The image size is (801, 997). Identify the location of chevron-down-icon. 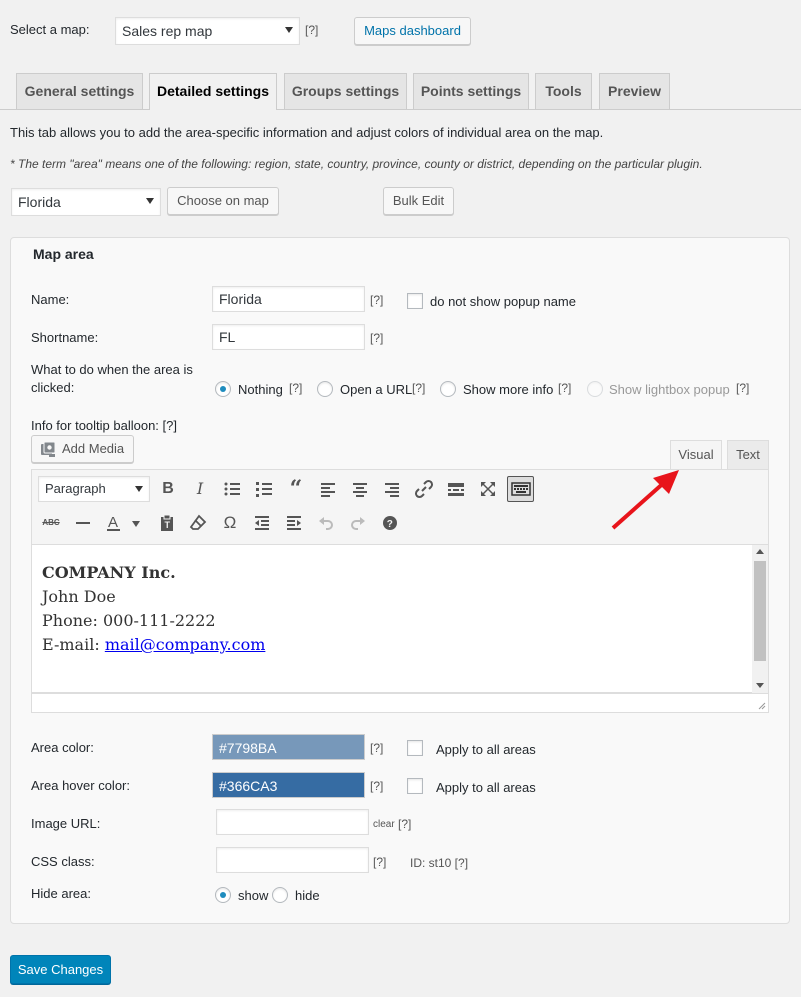
(136, 524).